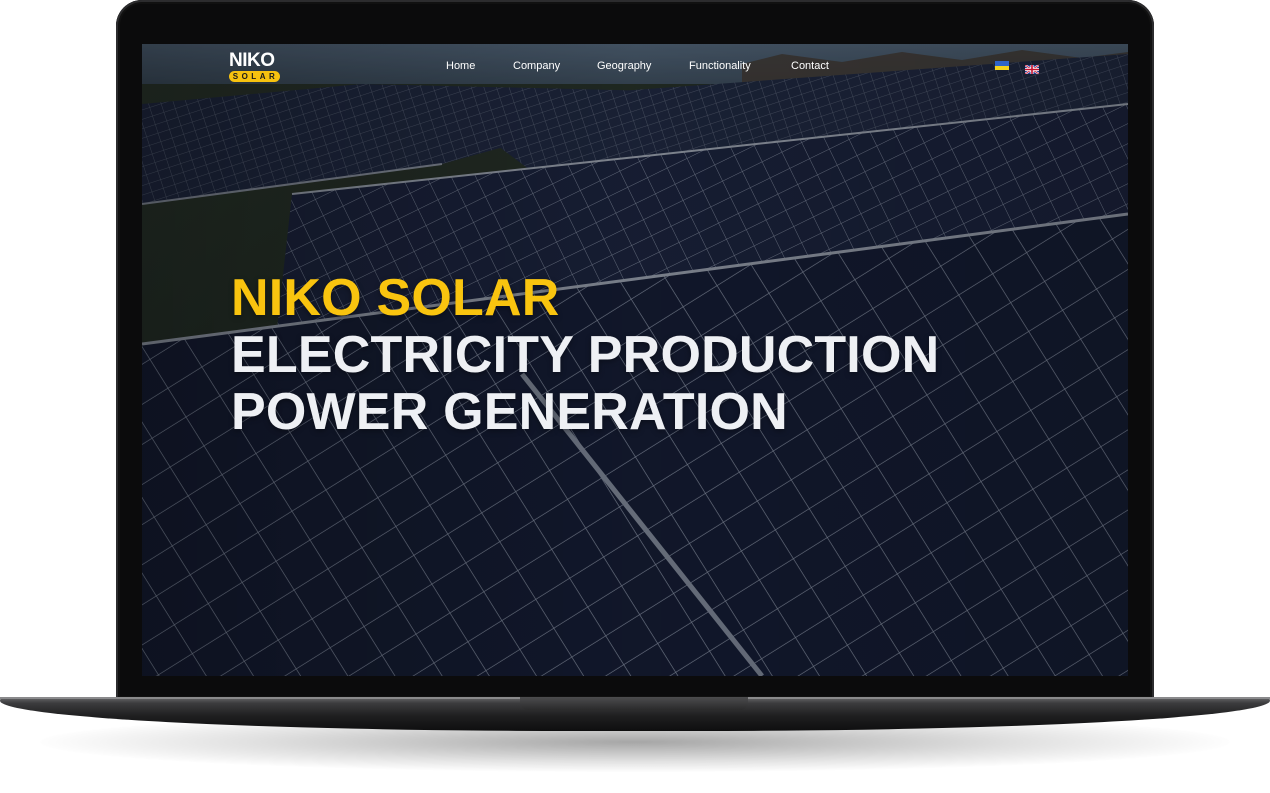 The image size is (1270, 793). What do you see at coordinates (634, 703) in the screenshot?
I see `laptop-hinge-notch` at bounding box center [634, 703].